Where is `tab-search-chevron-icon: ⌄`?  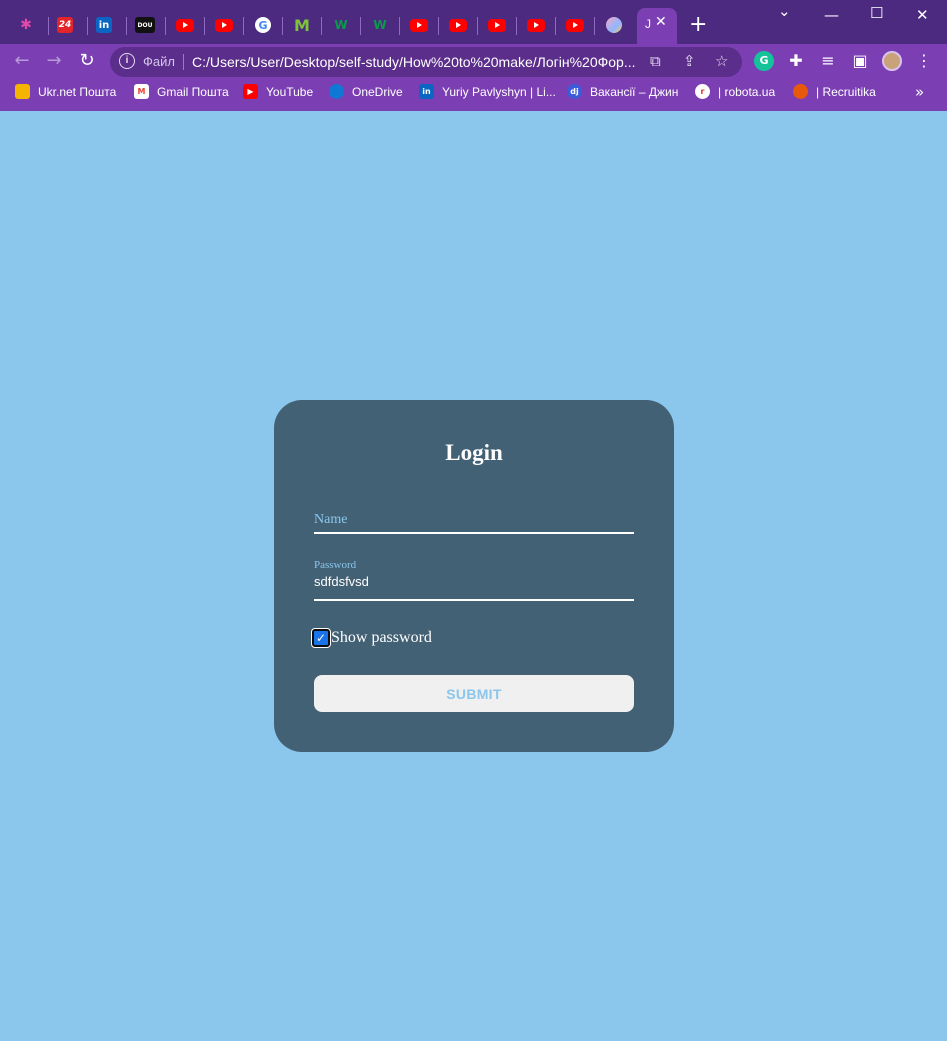 tab-search-chevron-icon: ⌄ is located at coordinates (784, 11).